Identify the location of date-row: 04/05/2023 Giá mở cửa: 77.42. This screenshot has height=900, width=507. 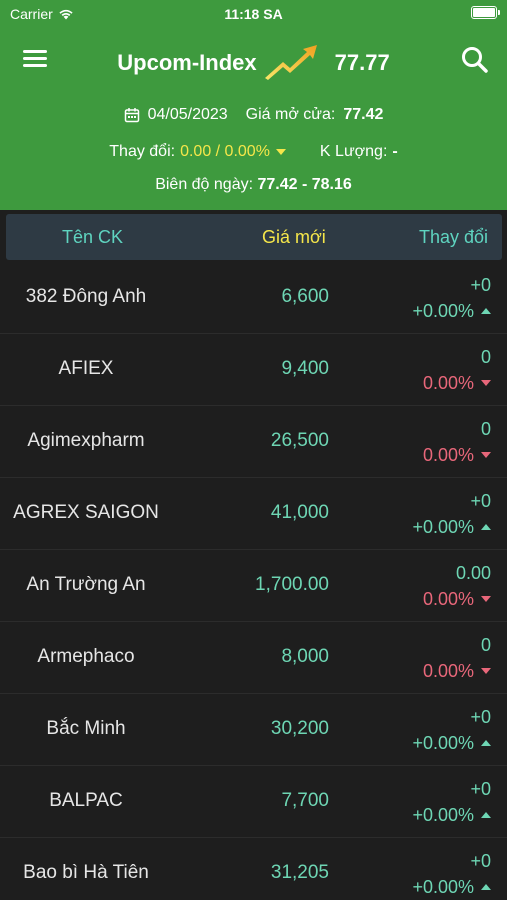
(253, 115).